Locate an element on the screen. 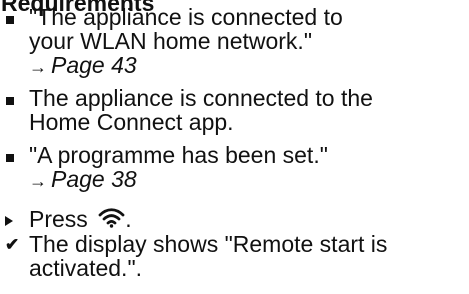 The height and width of the screenshot is (294, 469). page-reference-text: Page 38 is located at coordinates (94, 179).